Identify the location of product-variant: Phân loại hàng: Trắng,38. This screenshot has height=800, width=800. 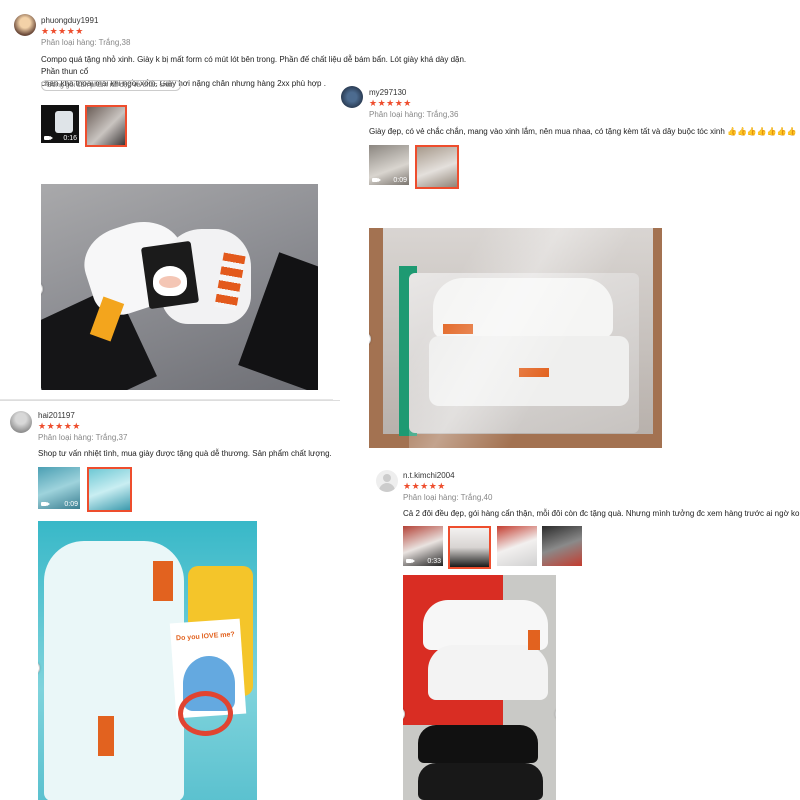
(86, 42).